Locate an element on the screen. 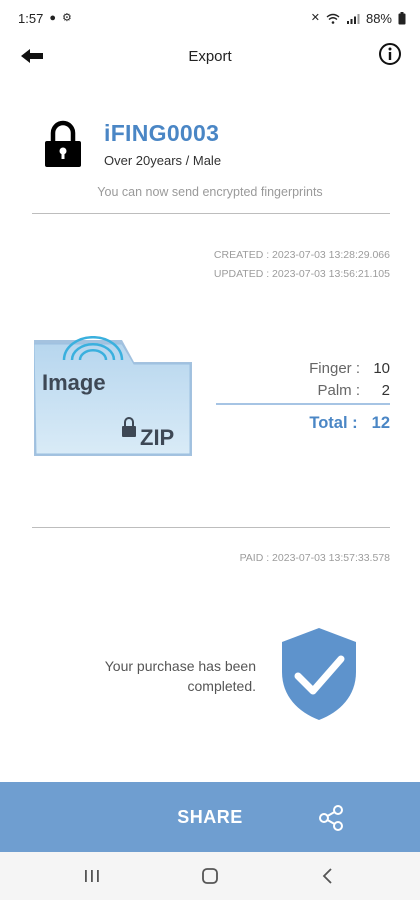 The image size is (420, 900). counts-summary: Finger : 10 Palm : 2 is located at coordinates (300, 382).